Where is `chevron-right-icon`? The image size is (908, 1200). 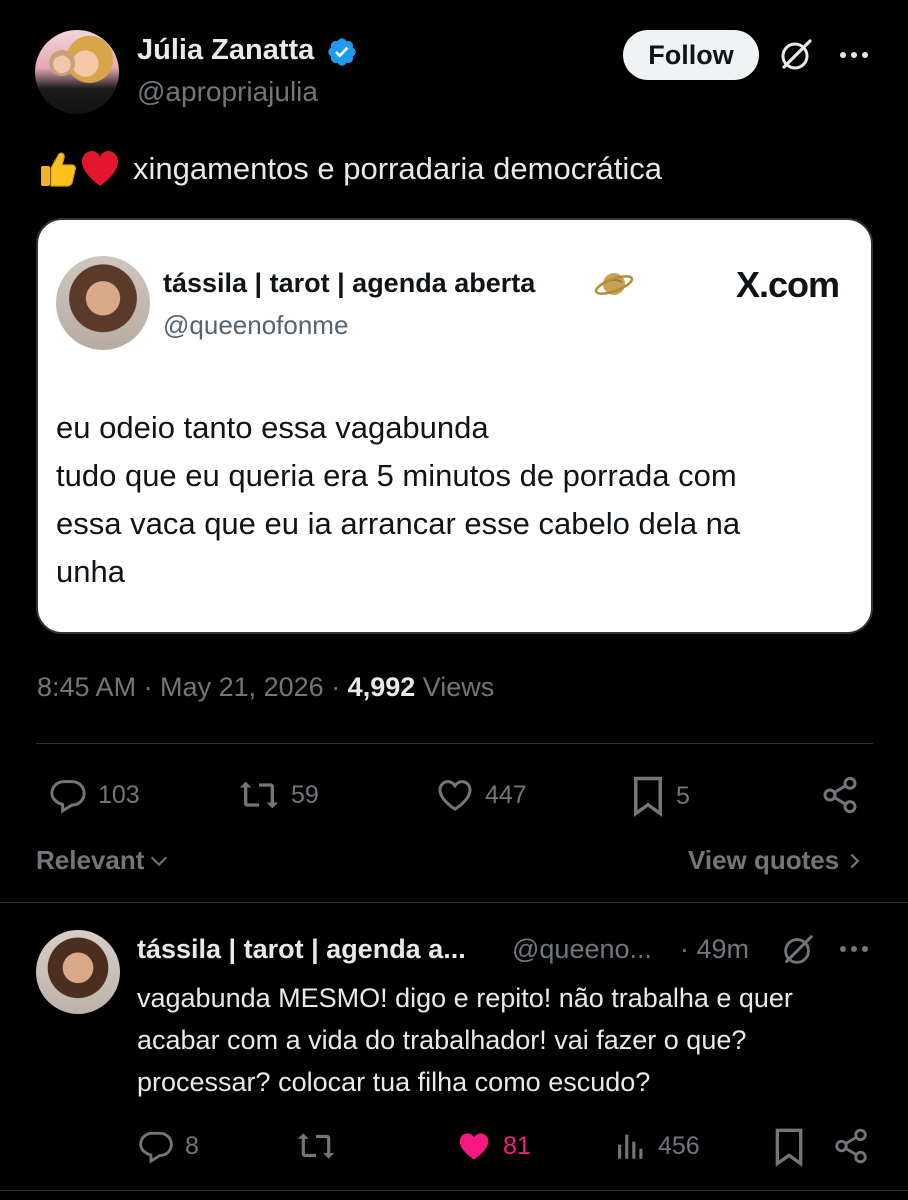 chevron-right-icon is located at coordinates (855, 860).